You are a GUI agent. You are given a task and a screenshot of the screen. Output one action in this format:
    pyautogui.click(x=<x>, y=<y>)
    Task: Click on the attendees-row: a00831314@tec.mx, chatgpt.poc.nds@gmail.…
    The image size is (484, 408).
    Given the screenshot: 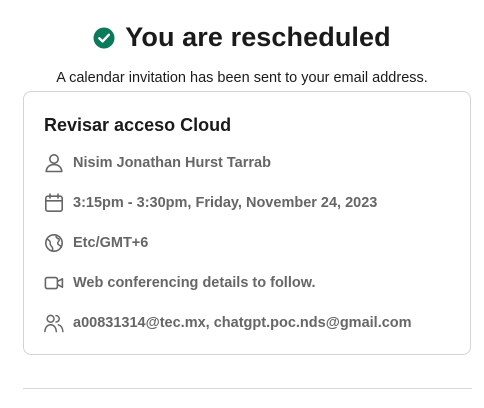 What is the action you would take?
    pyautogui.click(x=228, y=323)
    